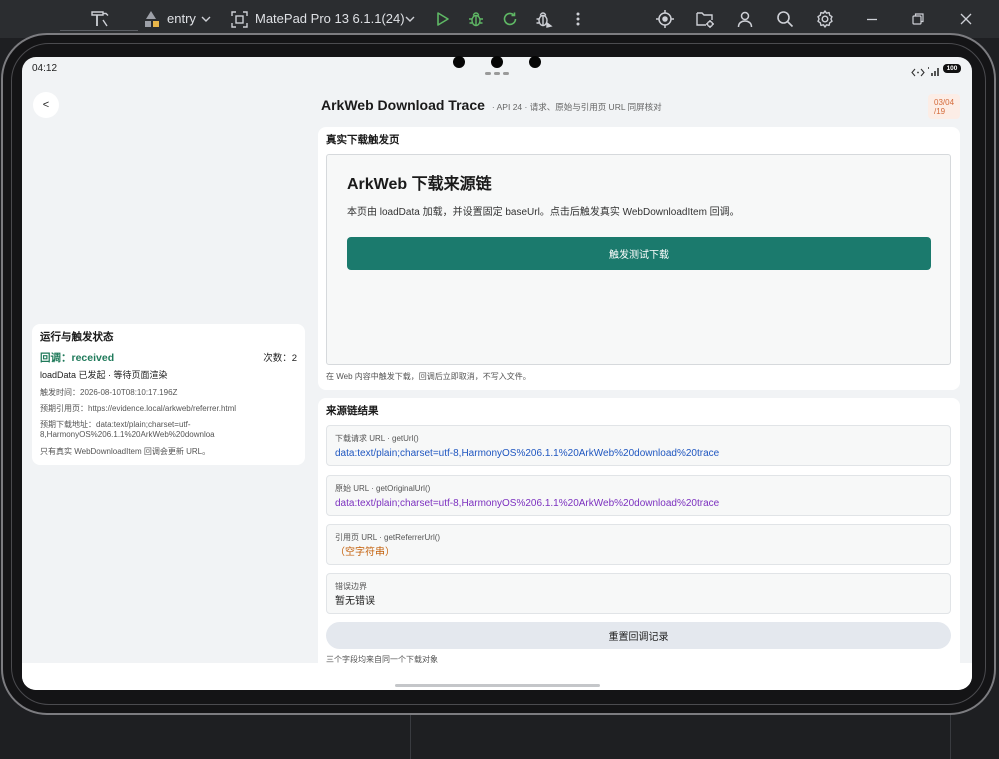 The height and width of the screenshot is (759, 999). What do you see at coordinates (355, 601) in the screenshot?
I see `result-value: 暂无错误` at bounding box center [355, 601].